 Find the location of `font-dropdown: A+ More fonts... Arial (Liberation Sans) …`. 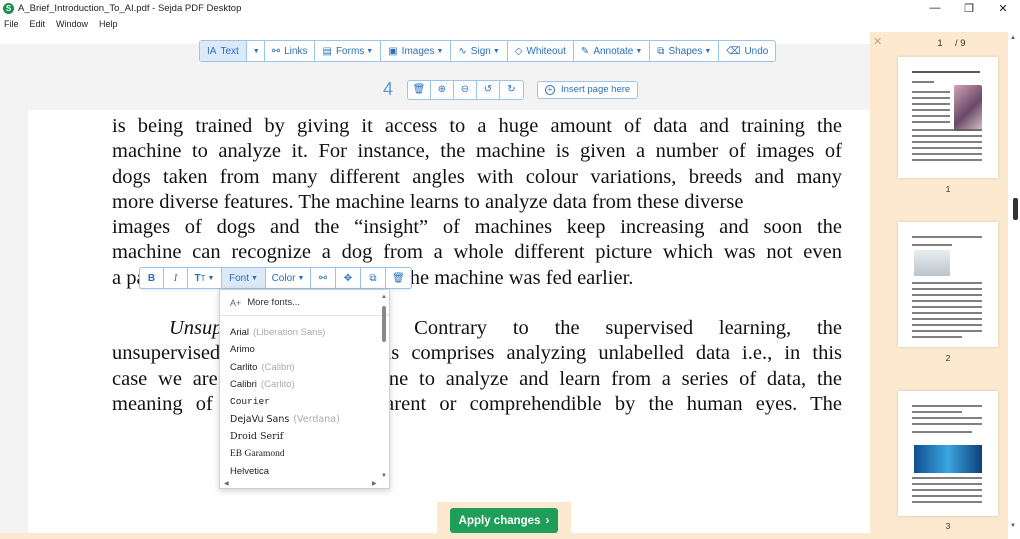

font-dropdown: A+ More fonts... Arial (Liberation Sans) … is located at coordinates (304, 389).